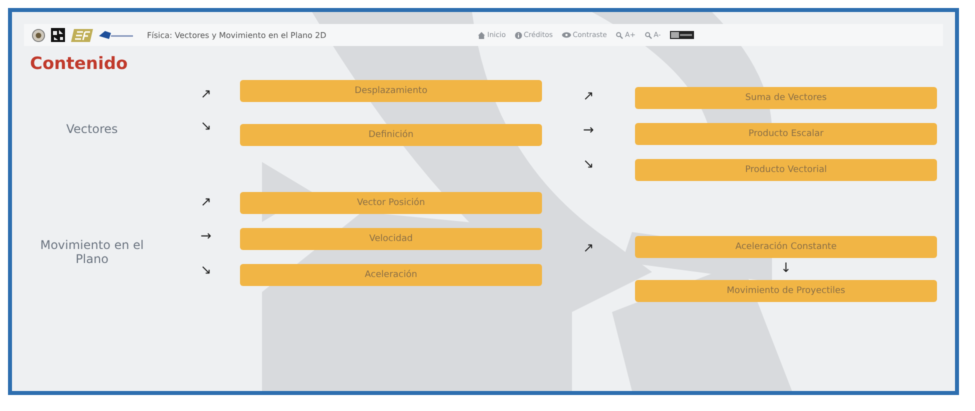 The height and width of the screenshot is (411, 975). I want to click on pattern-logo-icon, so click(58, 35).